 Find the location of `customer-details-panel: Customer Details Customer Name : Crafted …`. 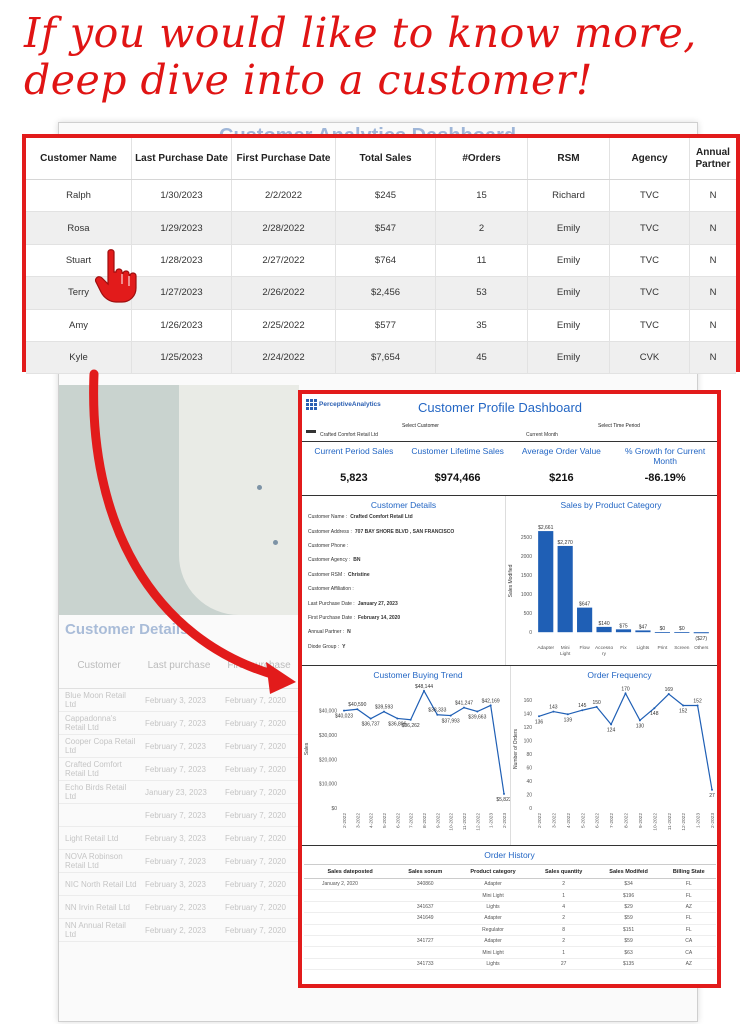

customer-details-panel: Customer Details Customer Name : Crafted … is located at coordinates (404, 580).